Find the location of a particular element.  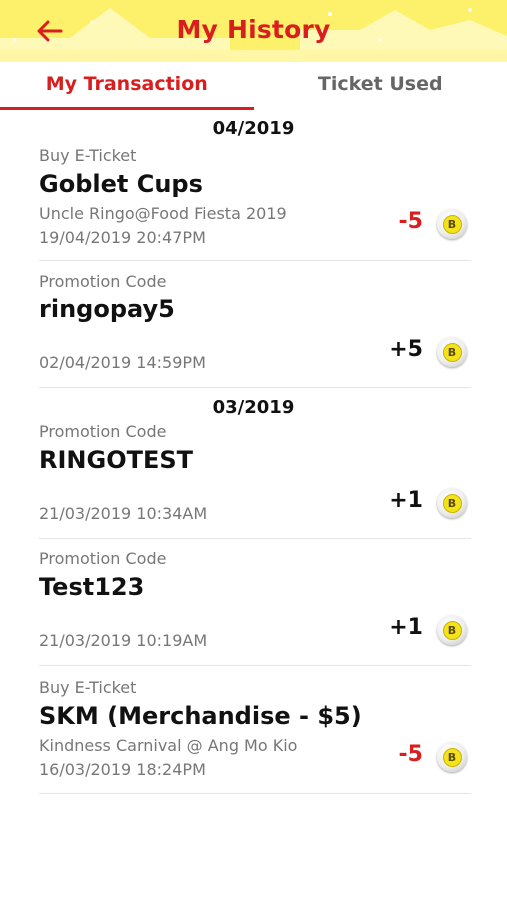

transaction-location: Kindness Carnival @ Ang Mo Kio is located at coordinates (168, 745).